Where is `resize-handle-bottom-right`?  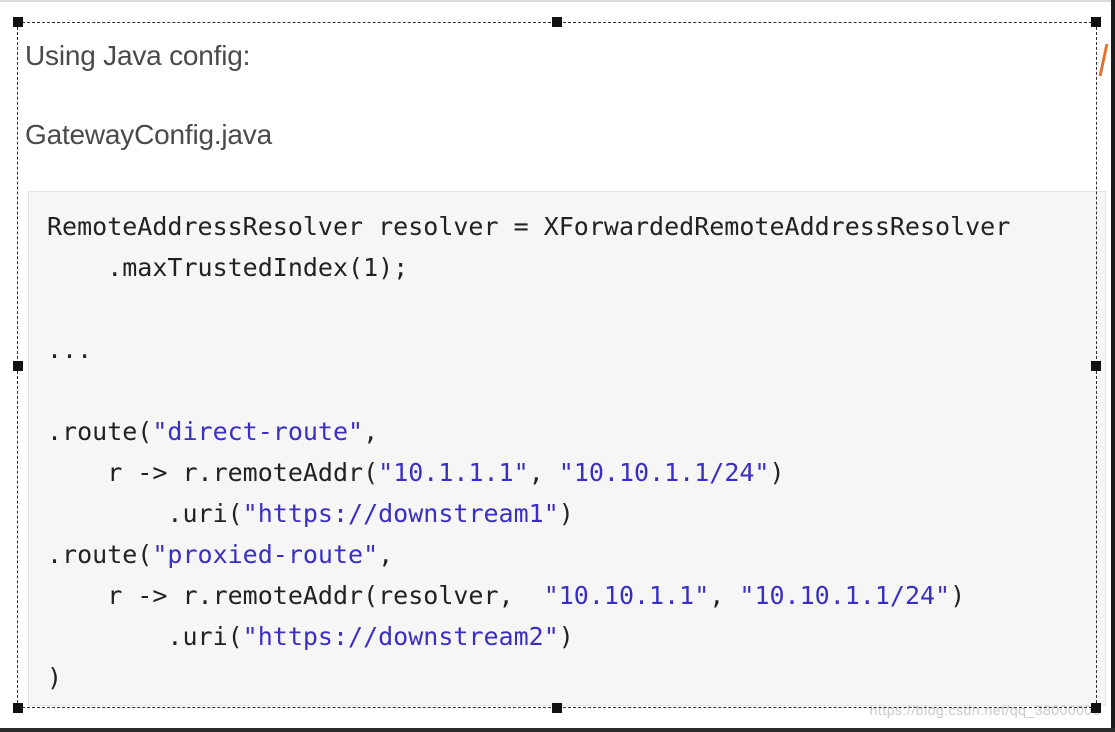 resize-handle-bottom-right is located at coordinates (1096, 708).